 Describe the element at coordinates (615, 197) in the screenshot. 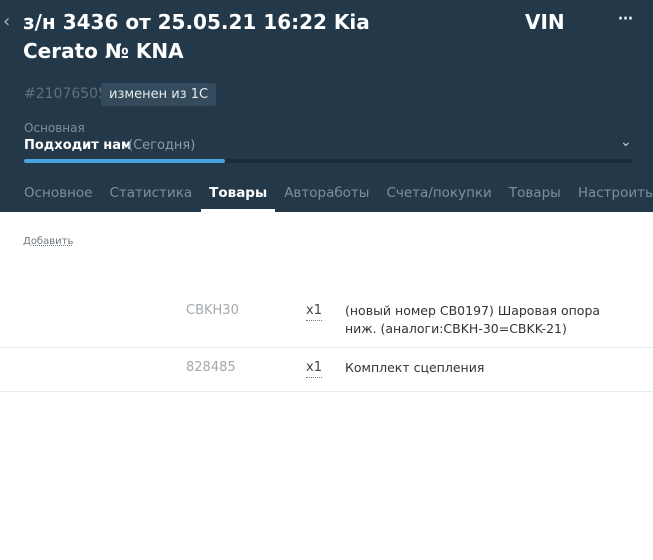

I see `tab-configure: Настроить` at that location.